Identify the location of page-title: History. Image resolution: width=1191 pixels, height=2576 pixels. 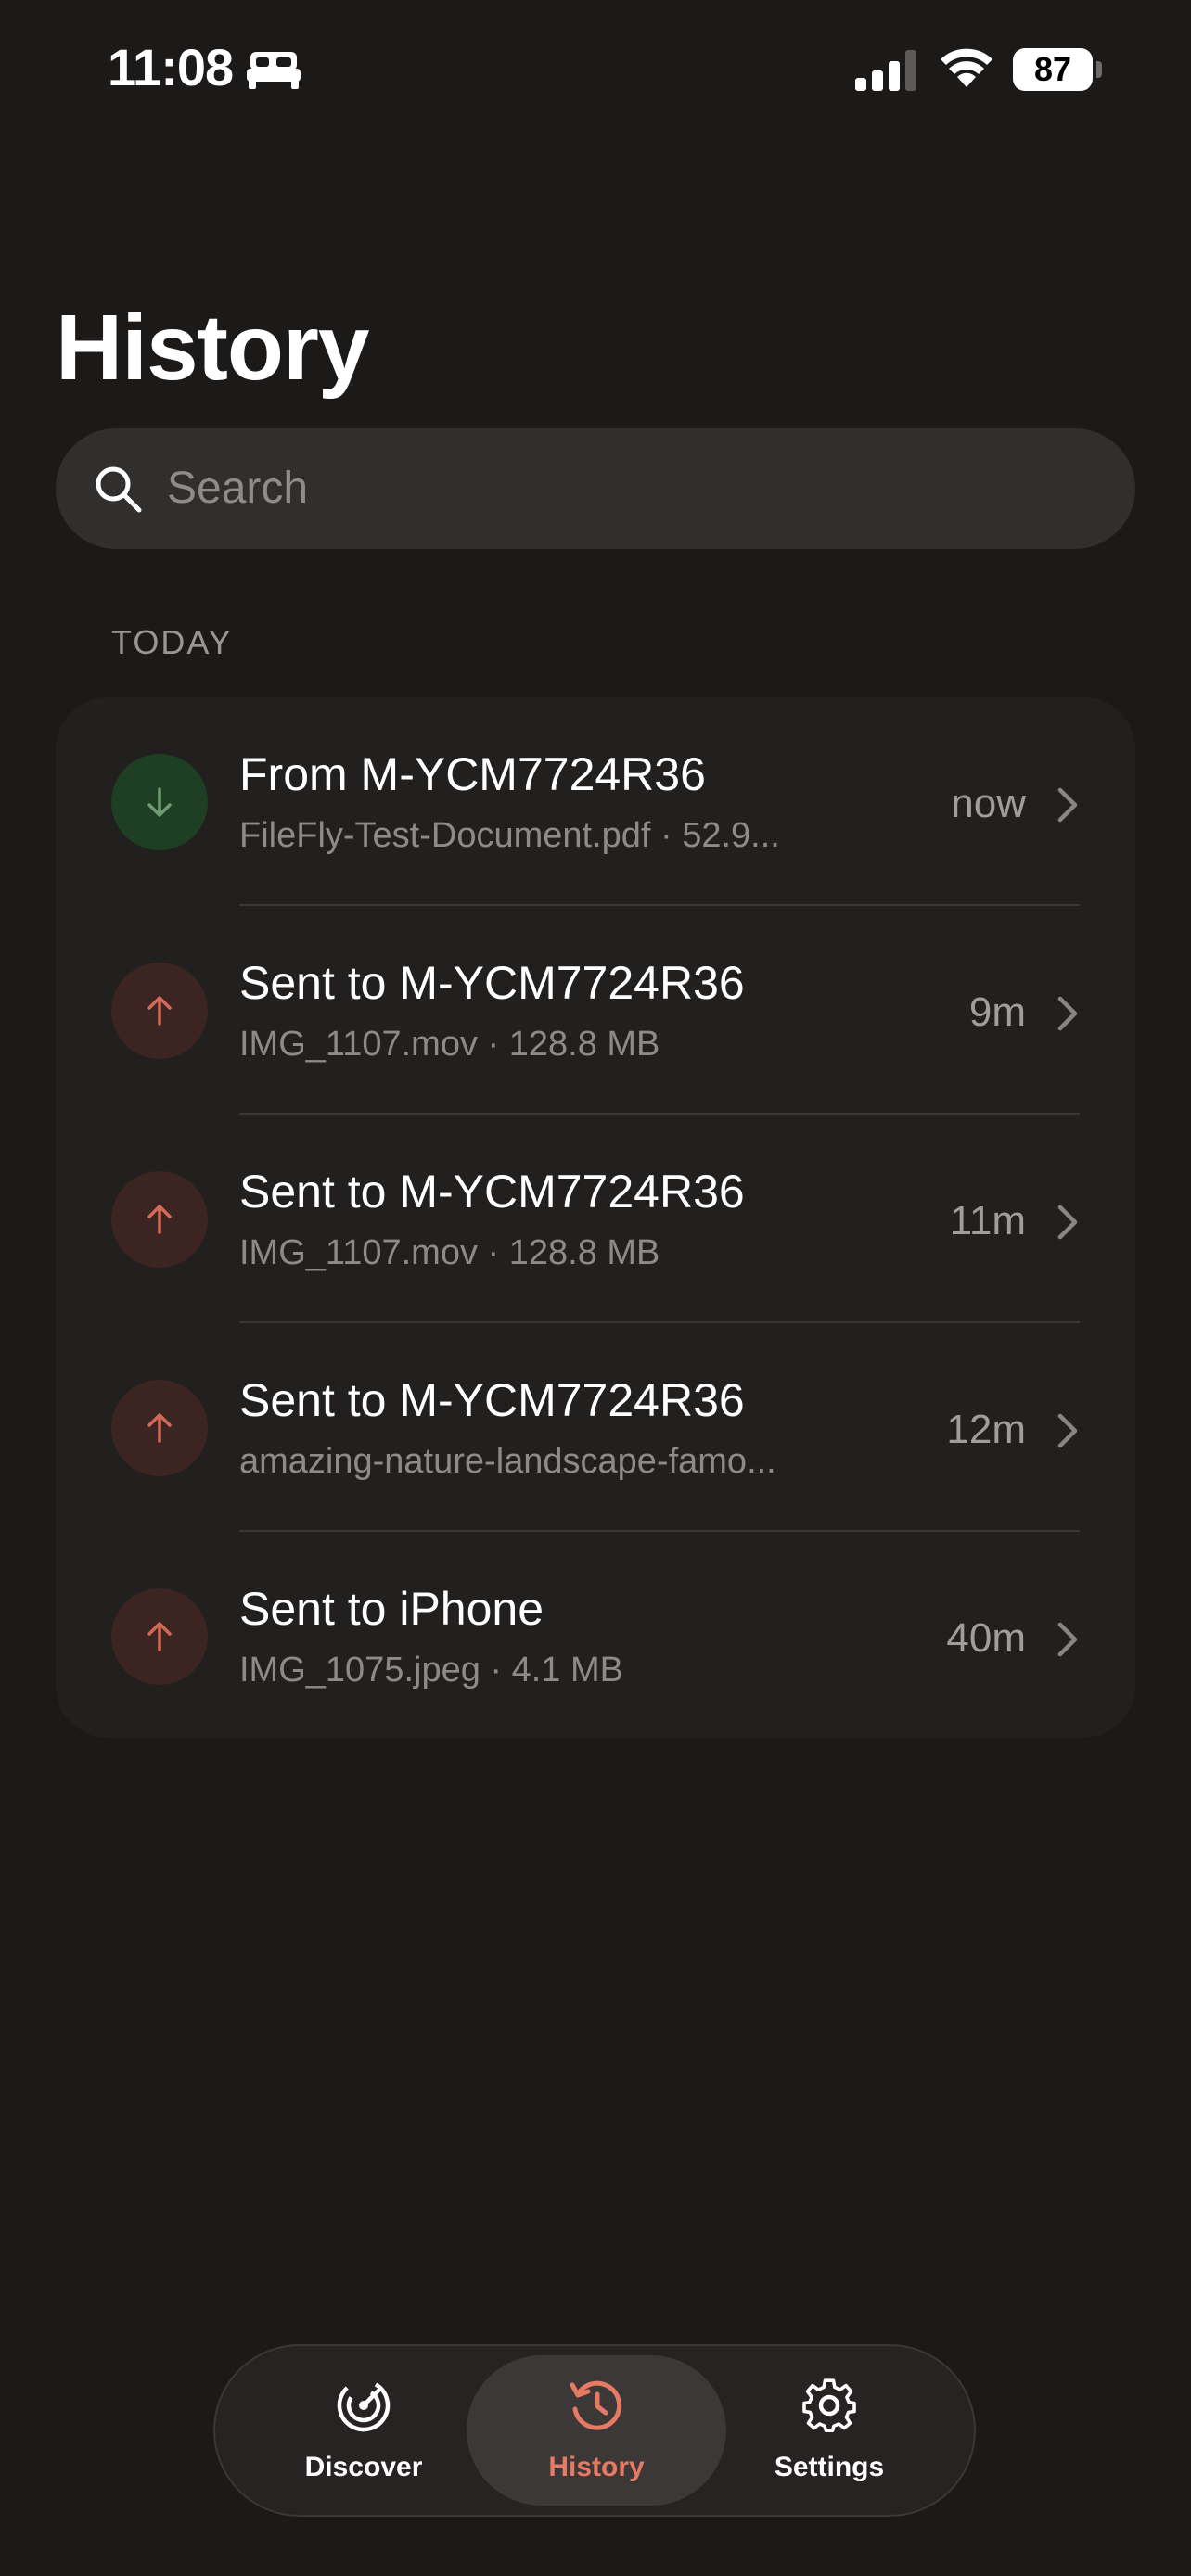
(213, 348).